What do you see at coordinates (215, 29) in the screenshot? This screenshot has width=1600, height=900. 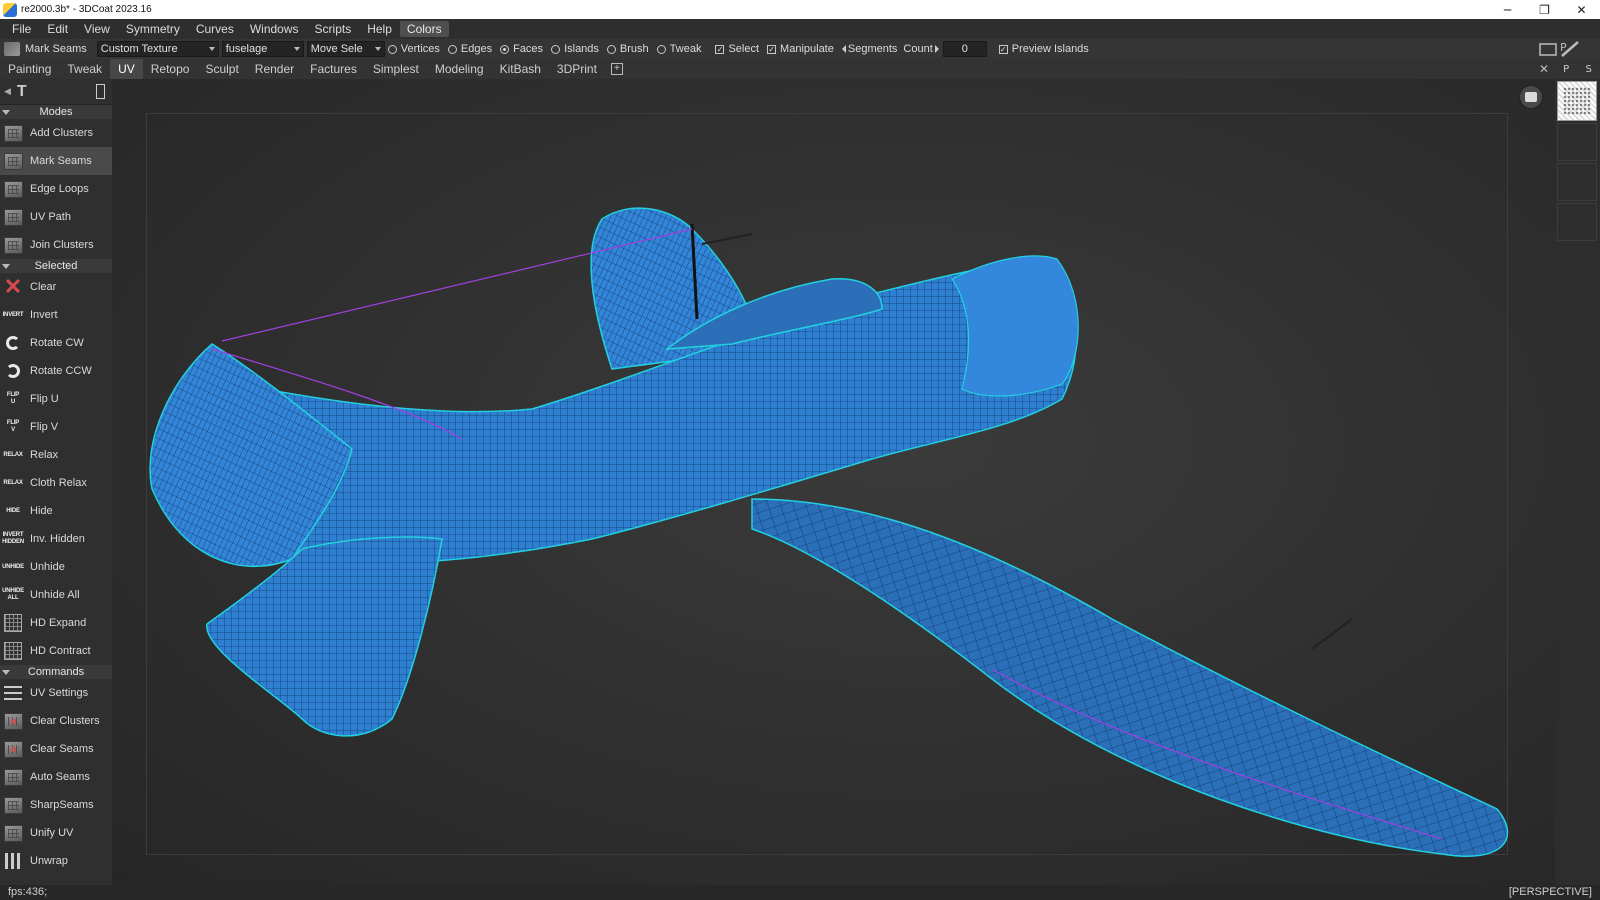 I see `menu-curves: Curves` at bounding box center [215, 29].